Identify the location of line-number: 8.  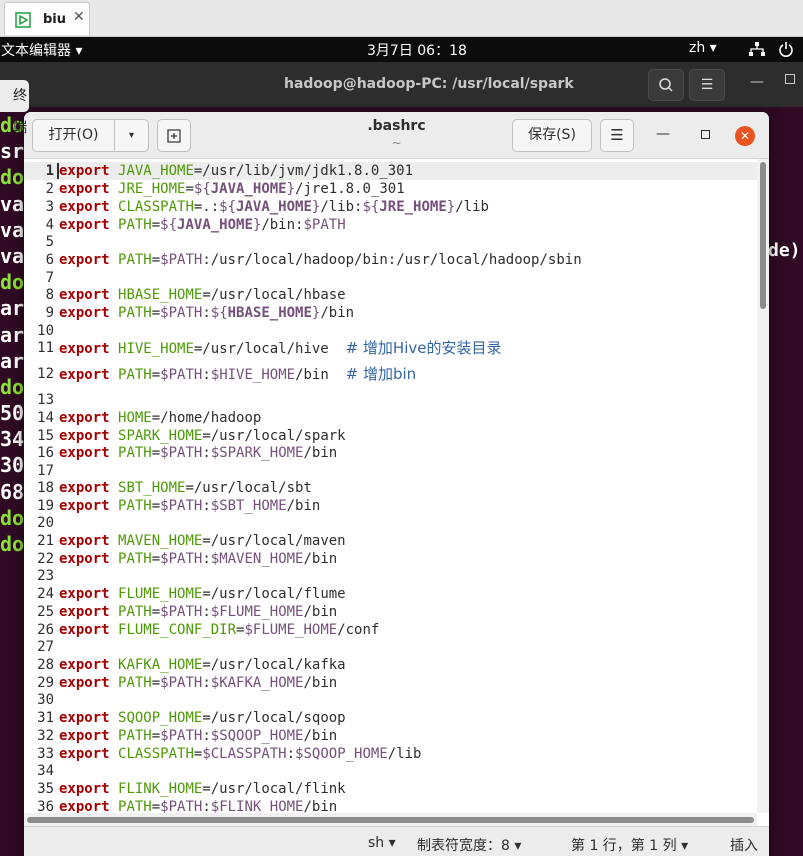
(49, 295).